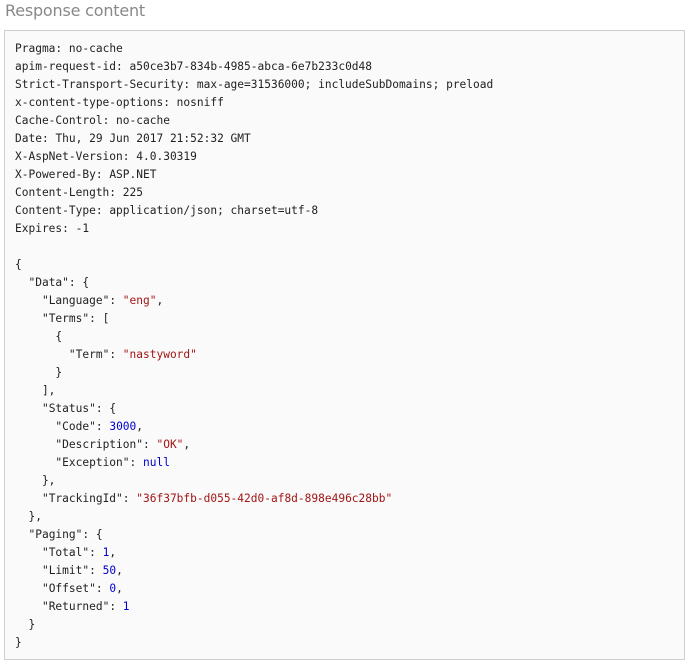 The height and width of the screenshot is (665, 688). Describe the element at coordinates (39, 336) in the screenshot. I see `json-punctuation: {` at that location.